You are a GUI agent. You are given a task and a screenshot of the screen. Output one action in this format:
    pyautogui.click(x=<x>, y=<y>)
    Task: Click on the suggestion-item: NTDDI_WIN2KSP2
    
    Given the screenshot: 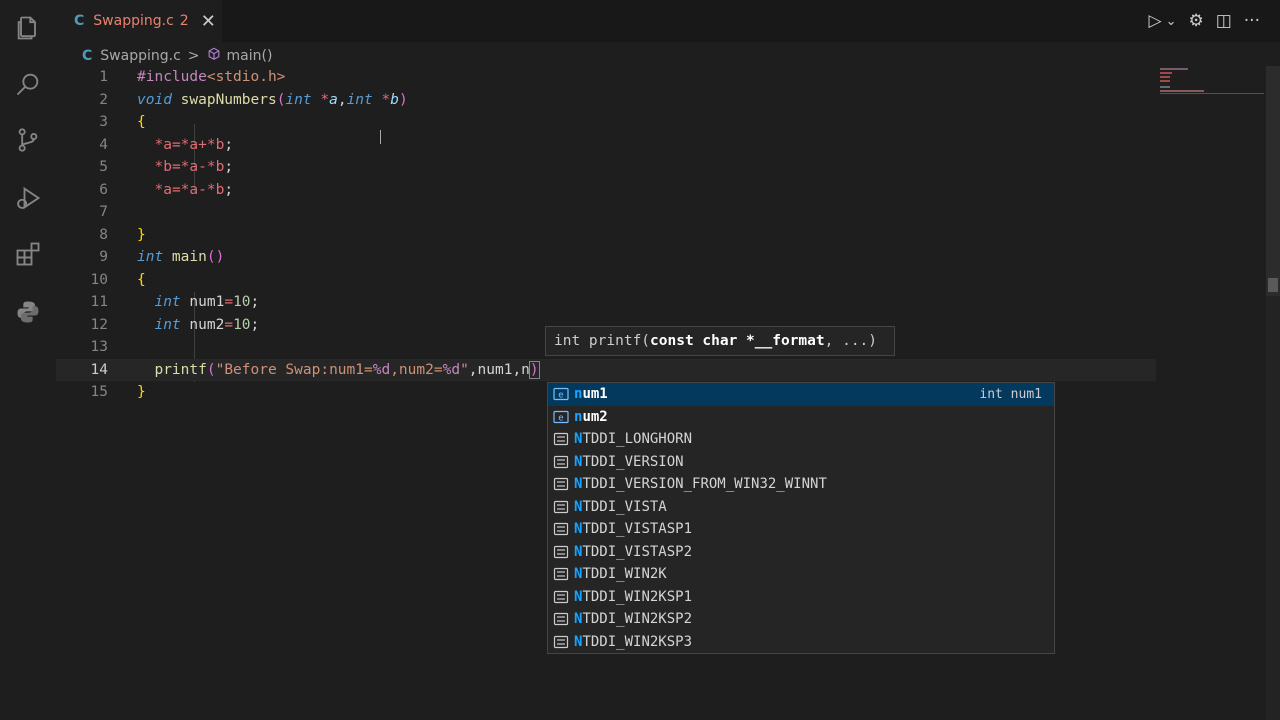 What is the action you would take?
    pyautogui.click(x=801, y=619)
    